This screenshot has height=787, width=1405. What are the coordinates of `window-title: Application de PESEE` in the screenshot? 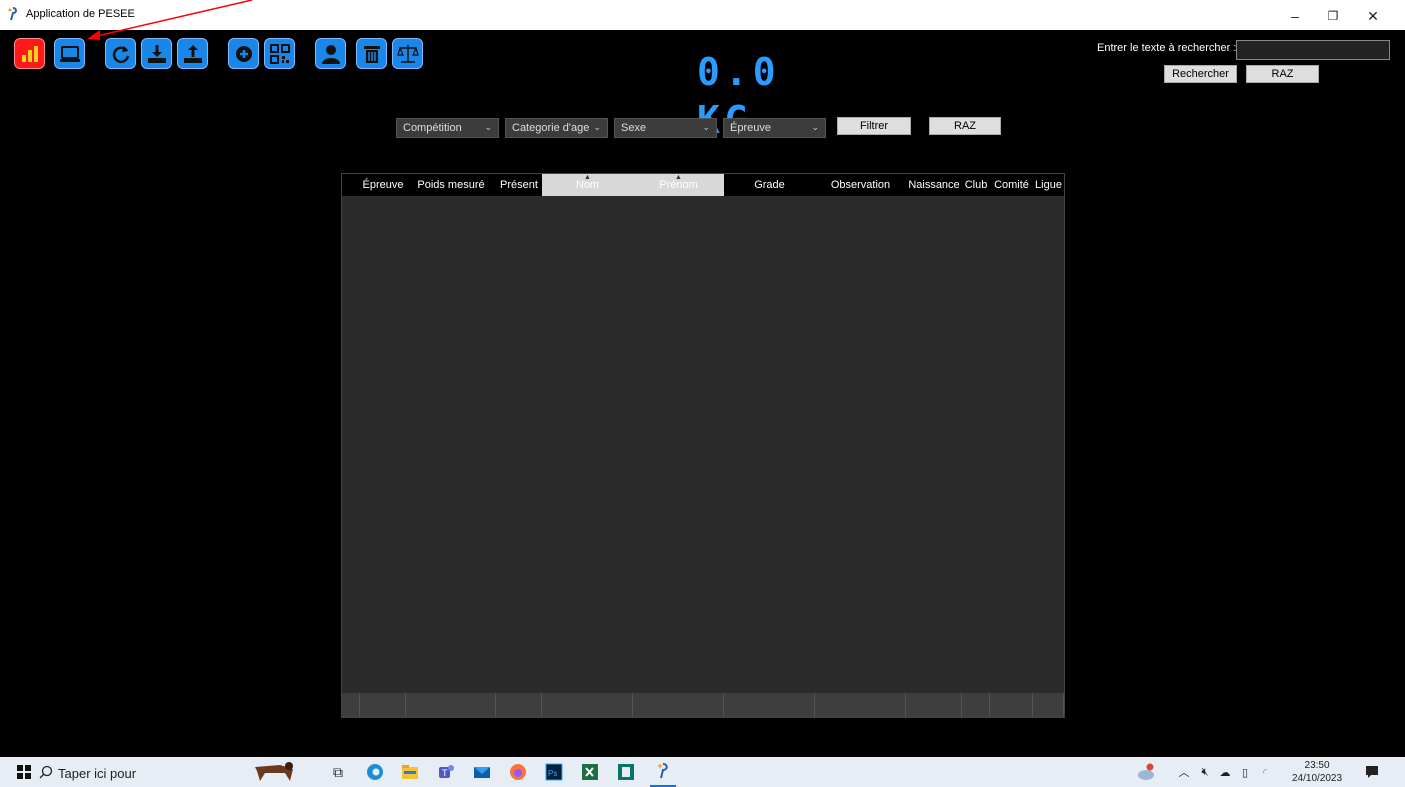 It's located at (80, 14).